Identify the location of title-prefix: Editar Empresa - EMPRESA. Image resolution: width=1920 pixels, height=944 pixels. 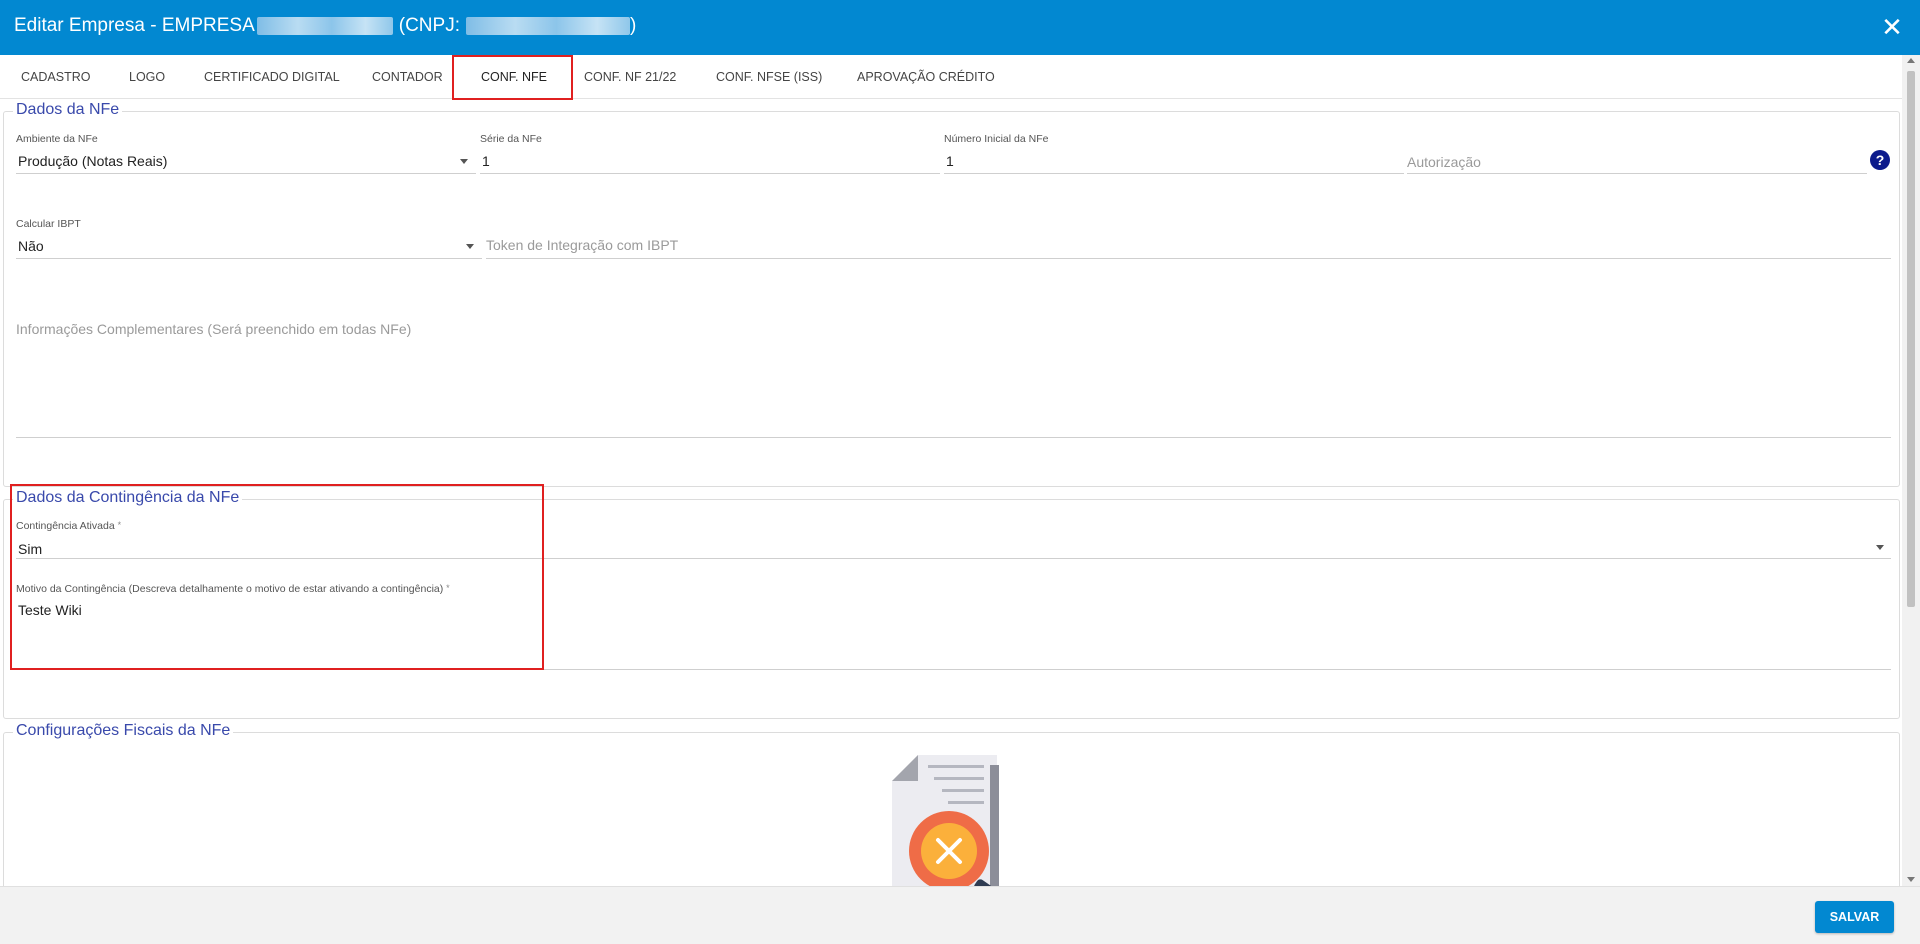
(134, 25).